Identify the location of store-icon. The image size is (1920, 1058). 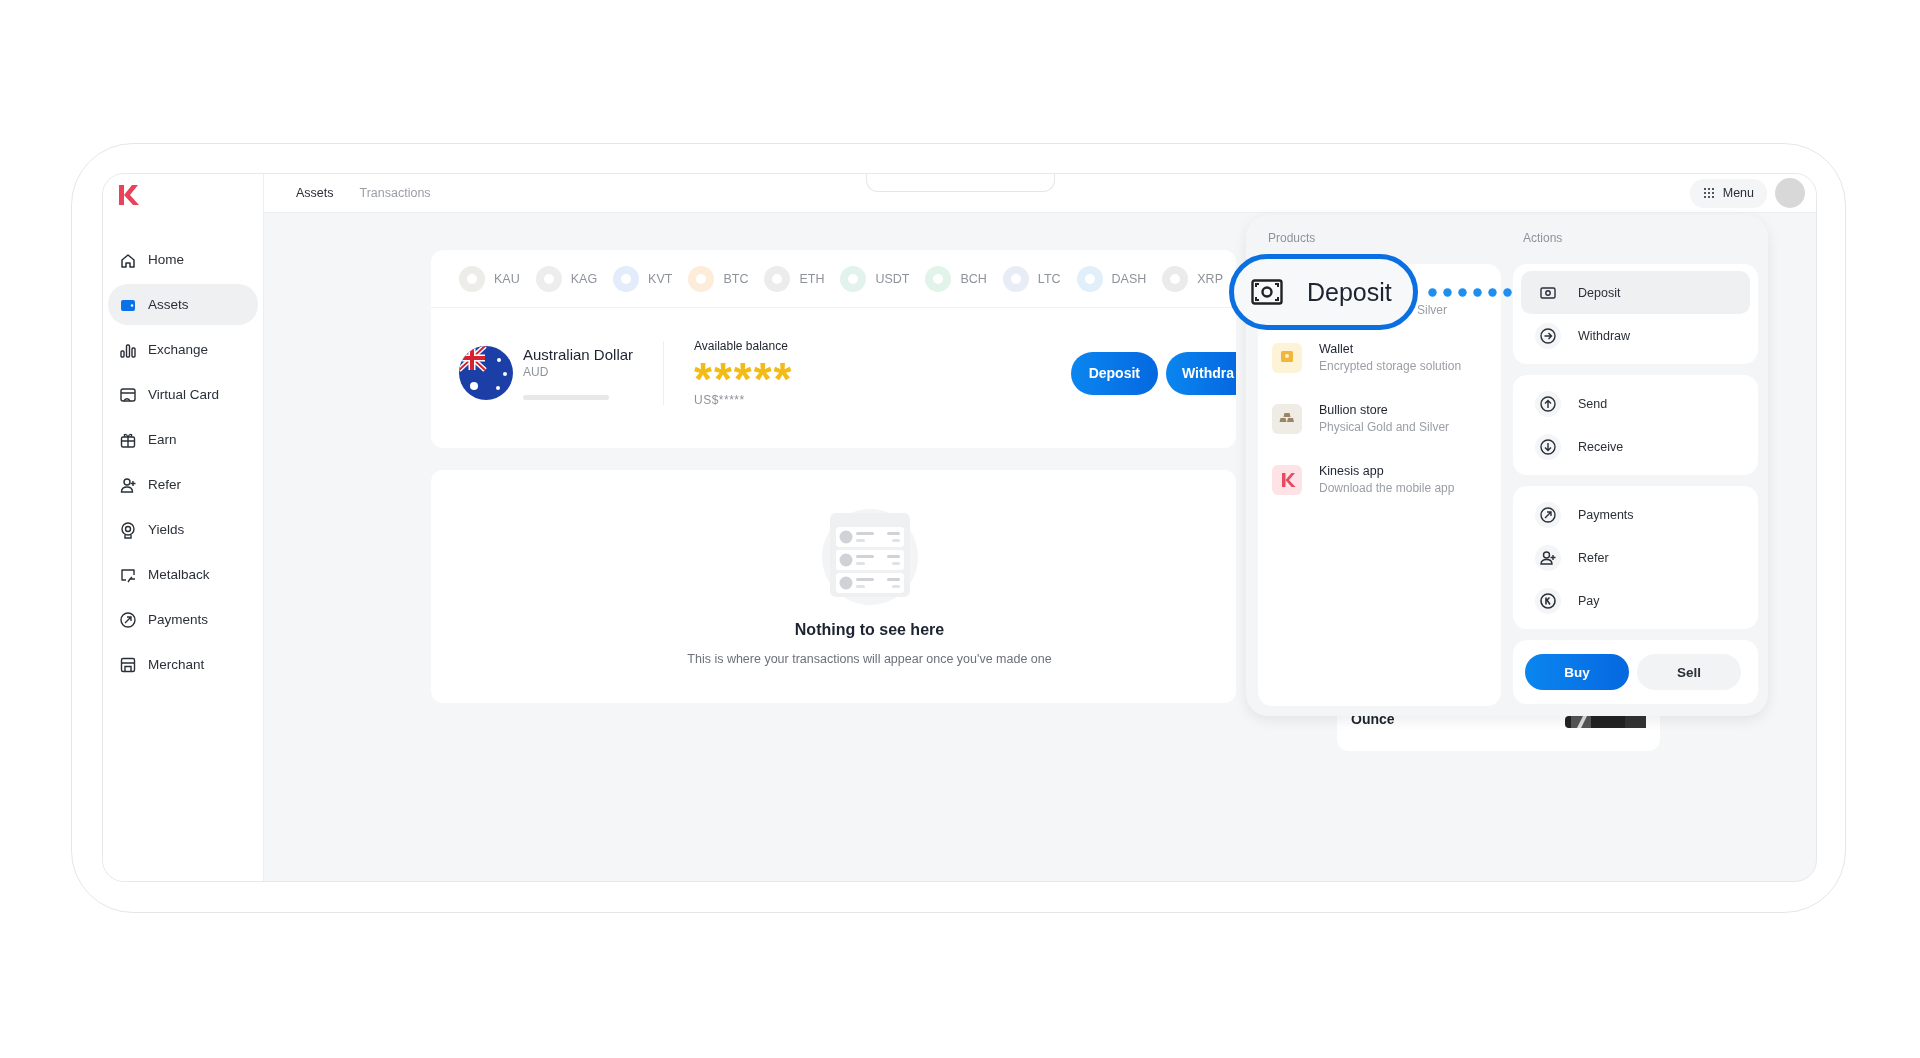
(128, 664).